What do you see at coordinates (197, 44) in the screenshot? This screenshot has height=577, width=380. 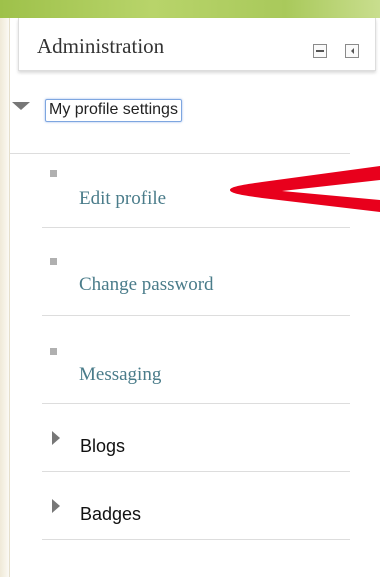 I see `block-header: Administration` at bounding box center [197, 44].